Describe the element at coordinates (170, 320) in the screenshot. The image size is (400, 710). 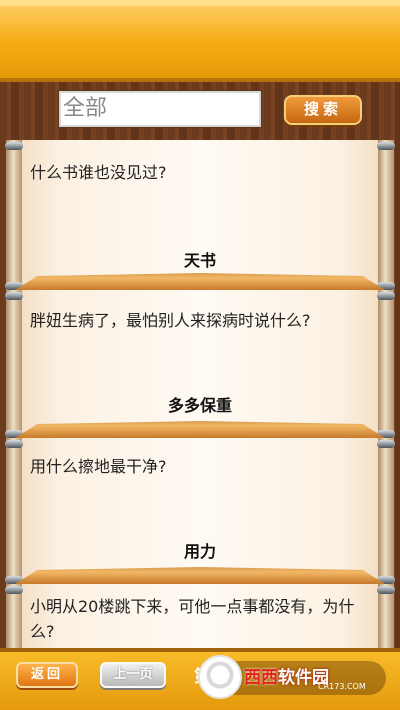
I see `riddle-question: 胖妞生病了，最怕别人来探病时说什么?` at that location.